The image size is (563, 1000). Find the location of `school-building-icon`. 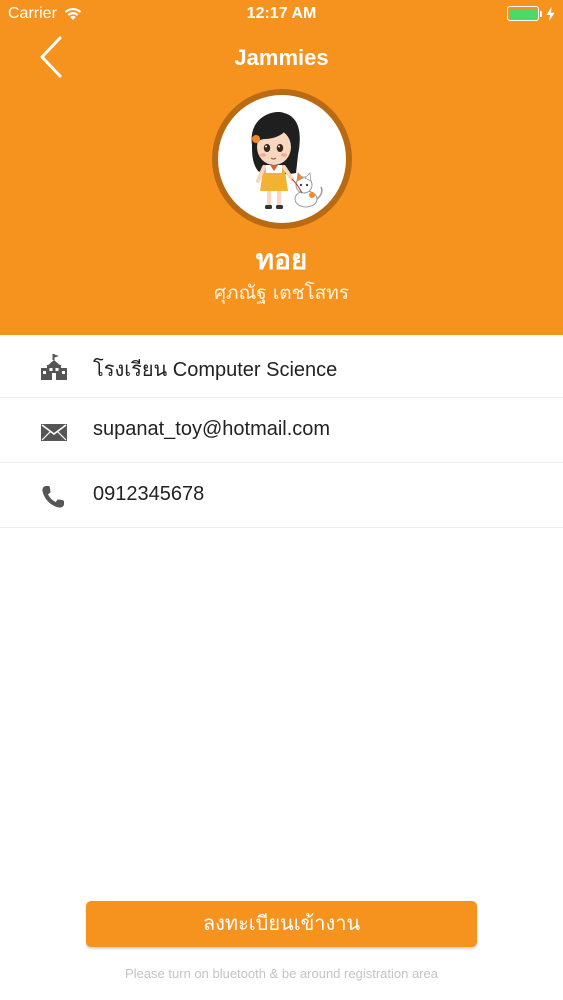

school-building-icon is located at coordinates (54, 367).